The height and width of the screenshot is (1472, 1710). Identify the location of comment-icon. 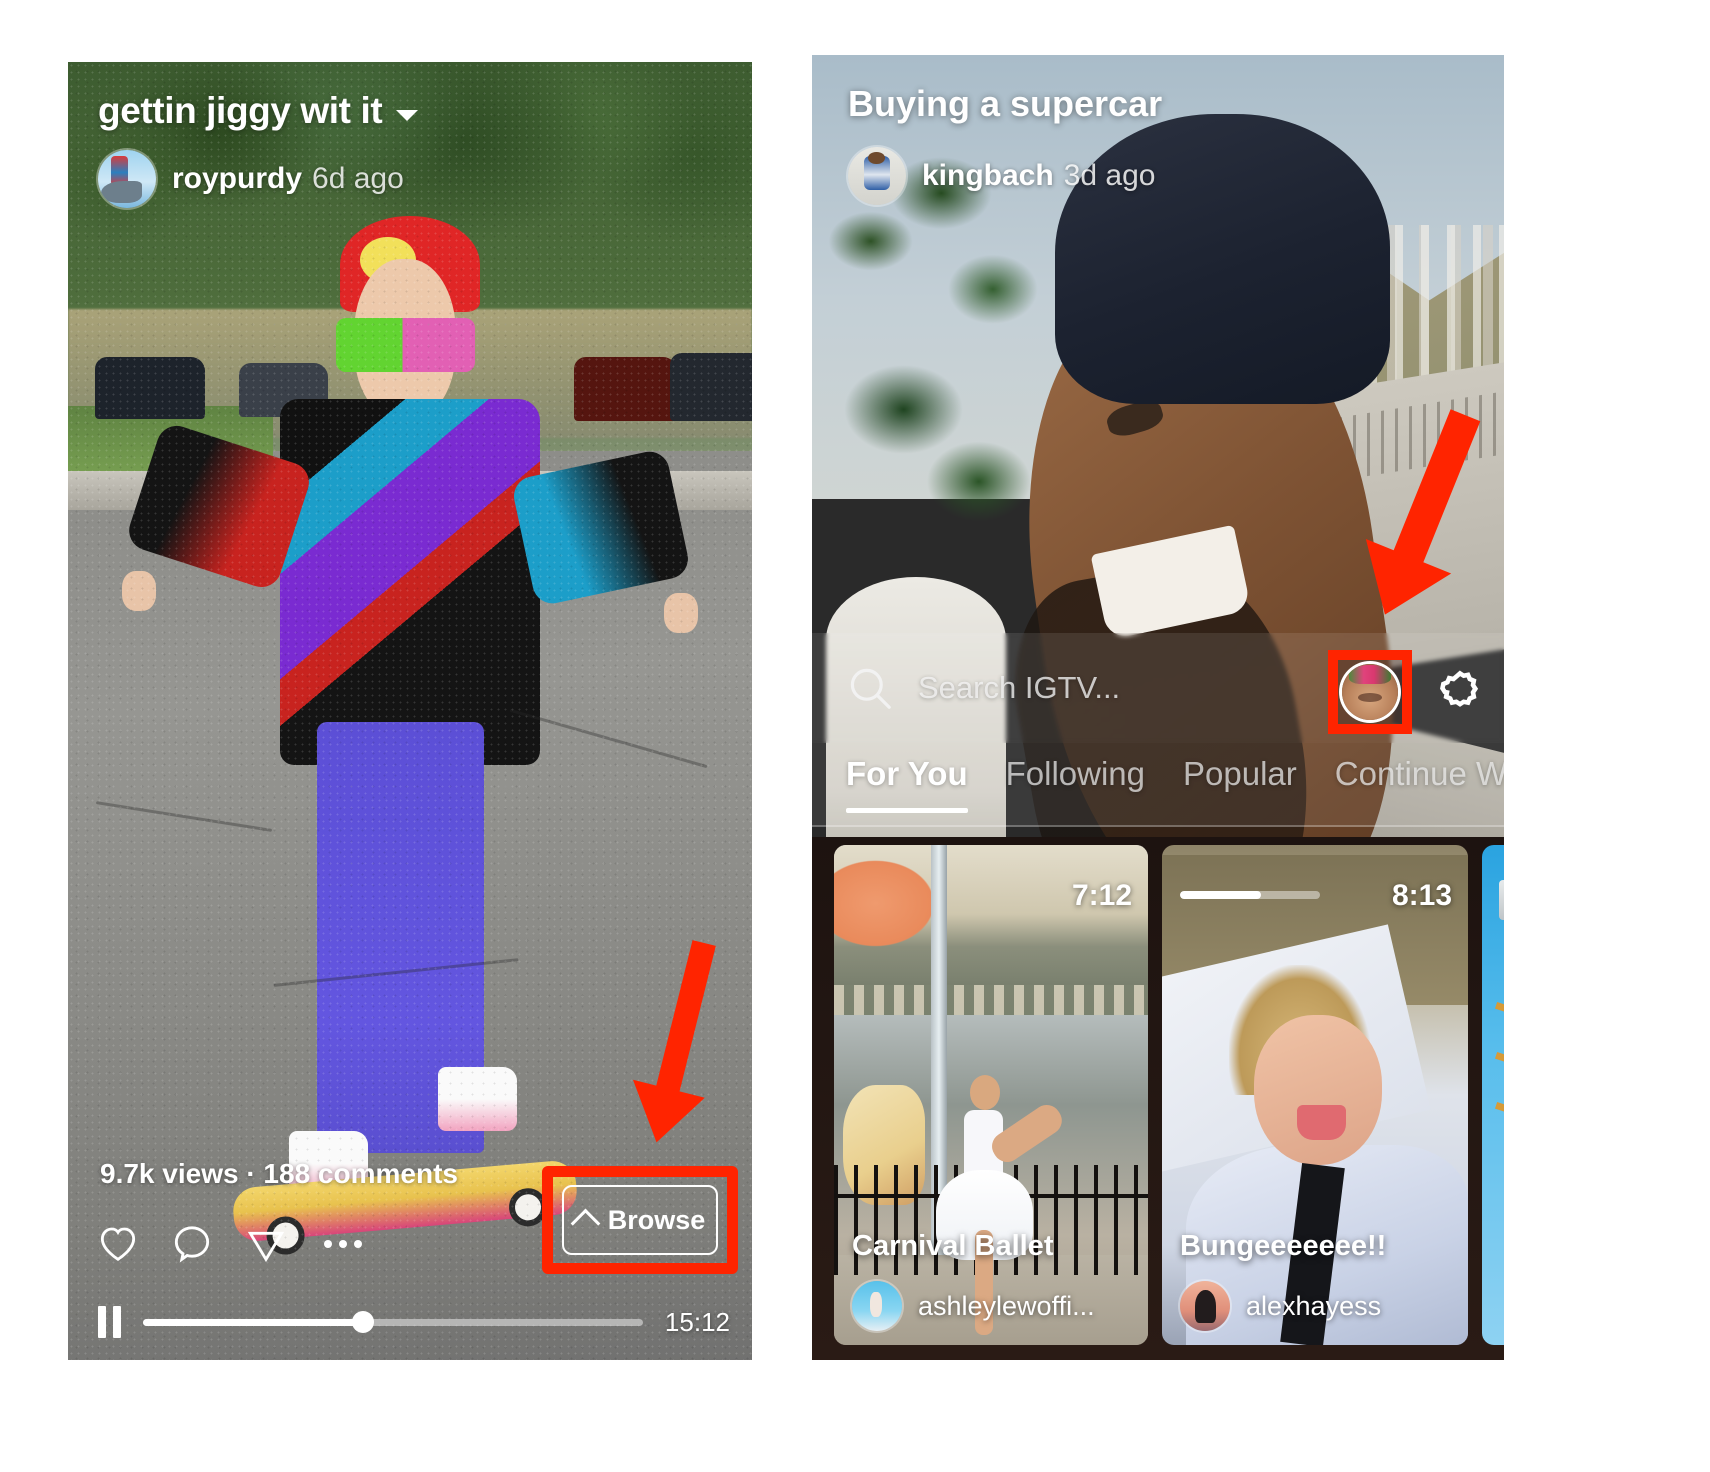
(192, 1244).